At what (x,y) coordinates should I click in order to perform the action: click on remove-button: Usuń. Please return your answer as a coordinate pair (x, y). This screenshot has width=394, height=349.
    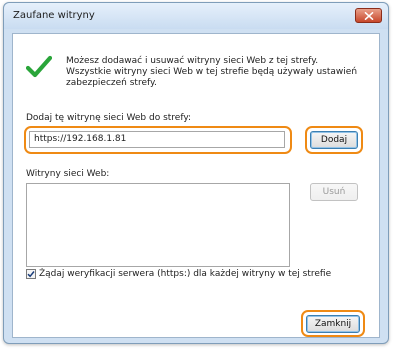
    Looking at the image, I should click on (334, 192).